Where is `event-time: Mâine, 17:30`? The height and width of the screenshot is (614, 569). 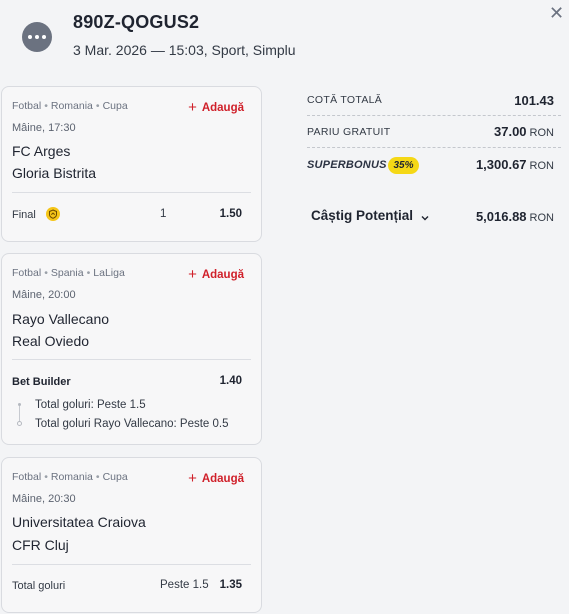 event-time: Mâine, 17:30 is located at coordinates (44, 128).